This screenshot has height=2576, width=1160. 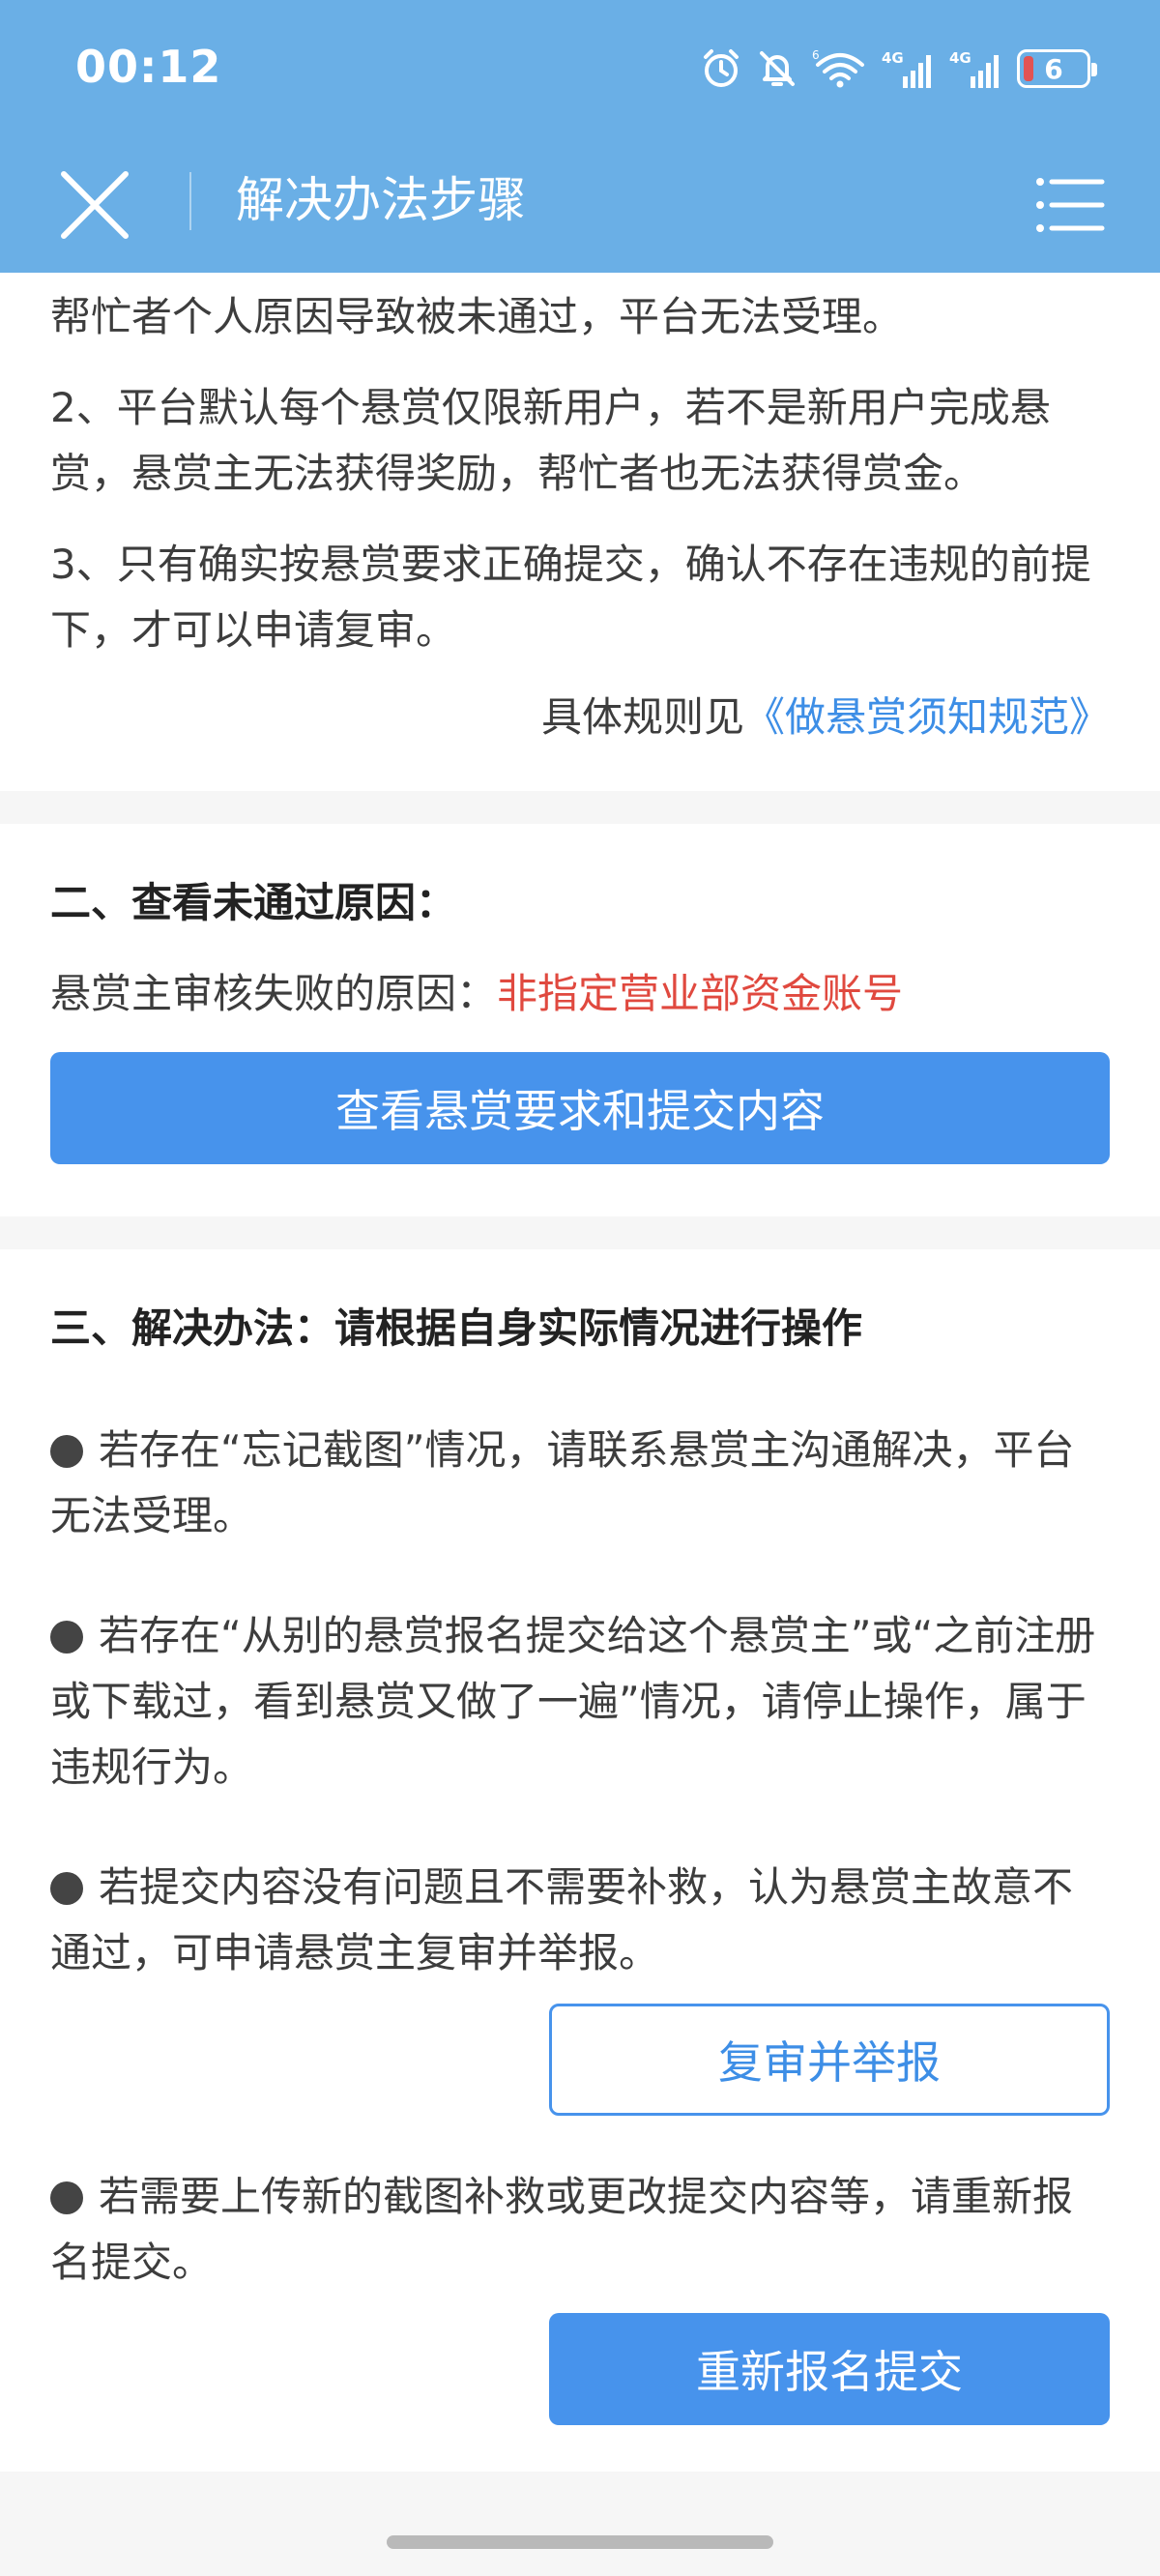 What do you see at coordinates (580, 208) in the screenshot?
I see `navigation-bar: 解决办法步骤` at bounding box center [580, 208].